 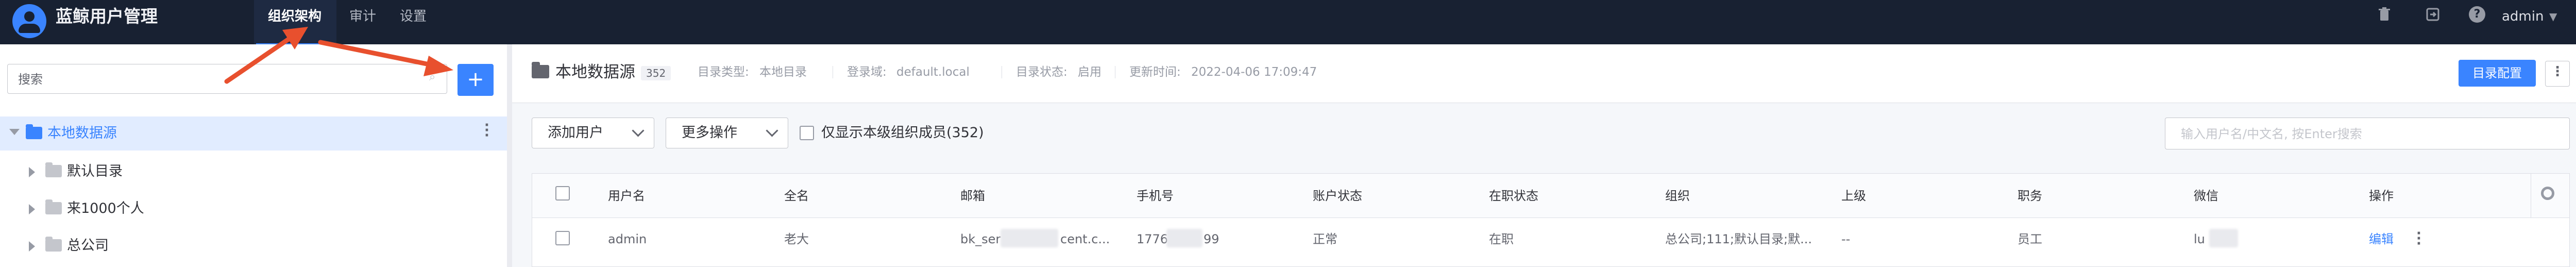 What do you see at coordinates (1155, 72) in the screenshot?
I see `update-time-label: 更新时间:` at bounding box center [1155, 72].